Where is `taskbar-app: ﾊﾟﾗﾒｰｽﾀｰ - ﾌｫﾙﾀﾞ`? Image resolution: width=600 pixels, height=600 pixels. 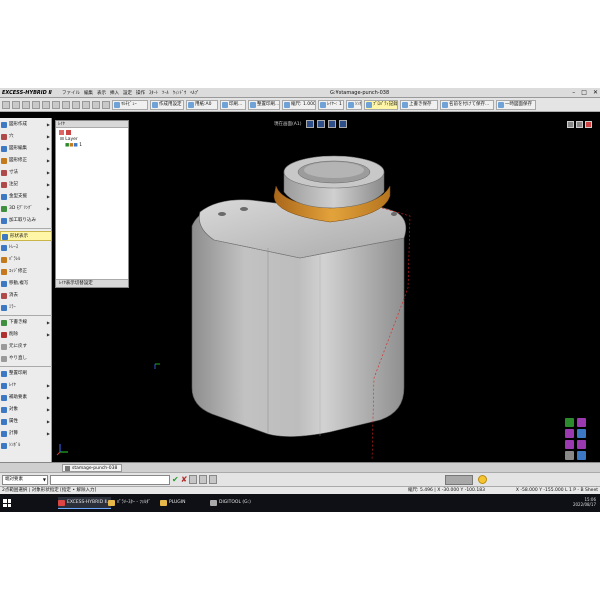 taskbar-app: ﾊﾟﾗﾒｰｽﾀｰ - ﾌｫﾙﾀﾞ is located at coordinates (129, 503).